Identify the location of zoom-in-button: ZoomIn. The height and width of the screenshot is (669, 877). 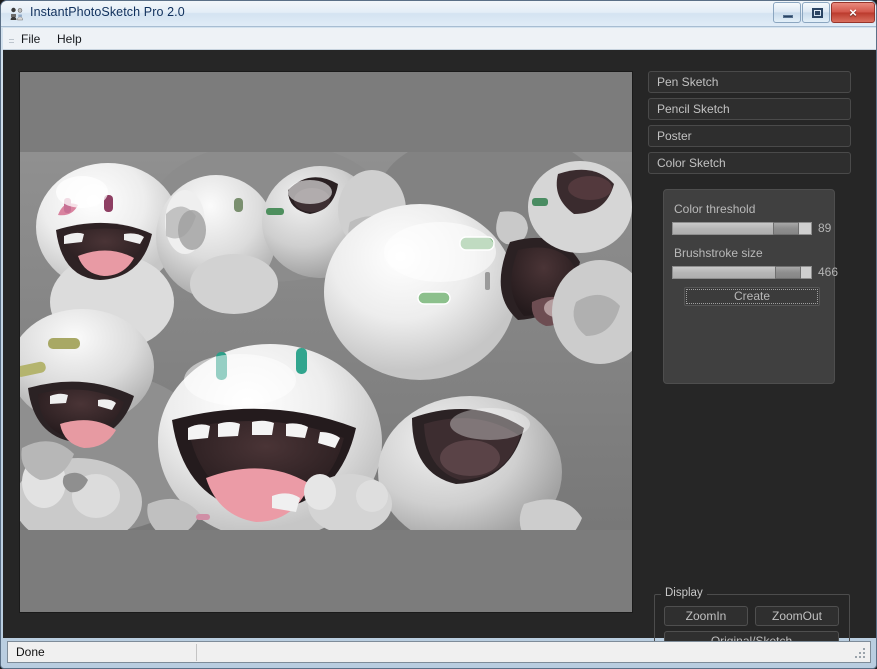
(706, 616).